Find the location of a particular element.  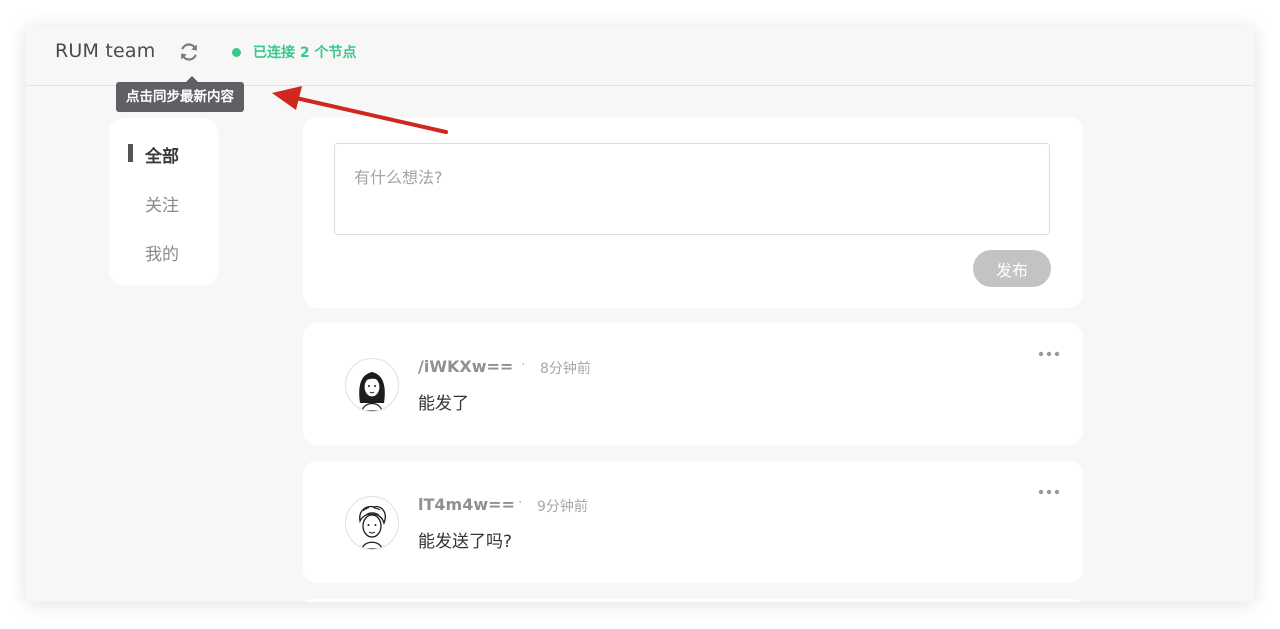

woman-avatar-icon is located at coordinates (372, 391).